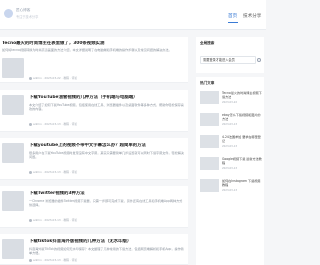 Image resolution: width=320 pixels, height=265 pixels. Describe the element at coordinates (242, 183) in the screenshot. I see `hot-article-title: 如何在Instagram 下载视频教程` at that location.